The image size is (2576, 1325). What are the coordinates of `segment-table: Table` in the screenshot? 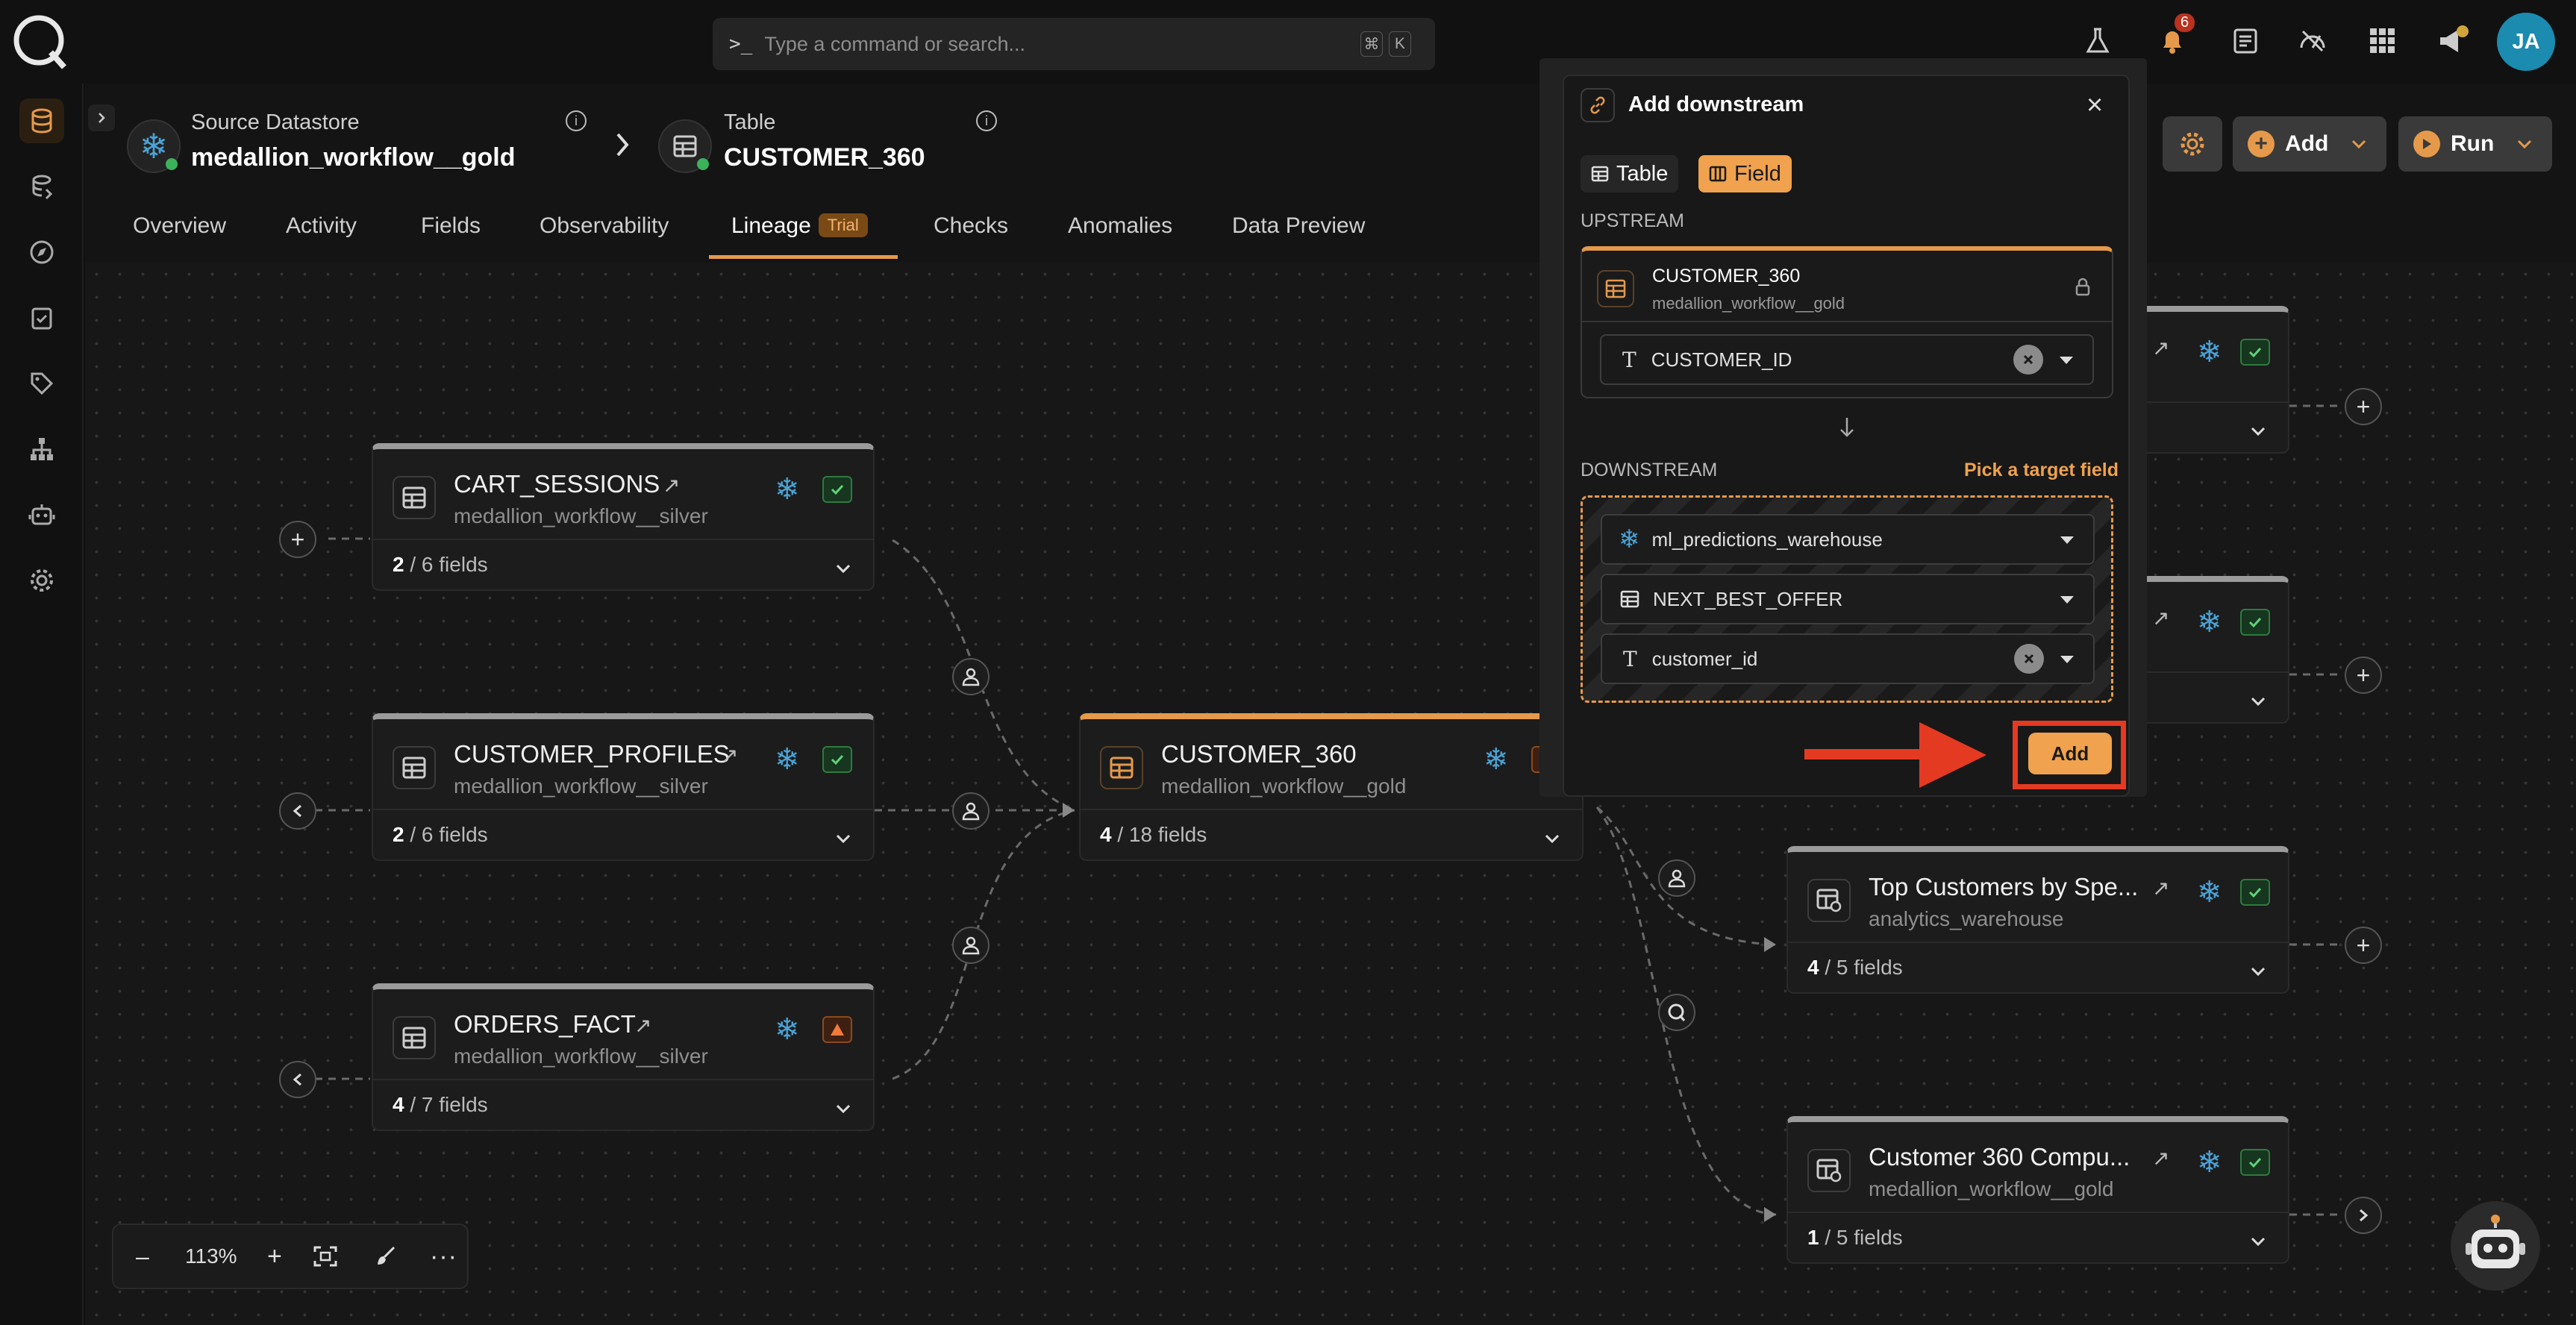 It's located at (1630, 173).